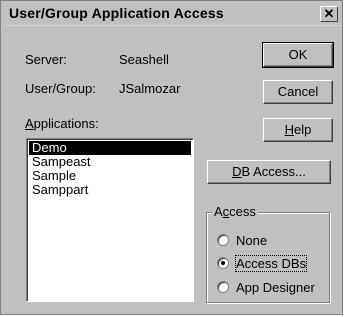  I want to click on radio-label: App Designer, so click(275, 287).